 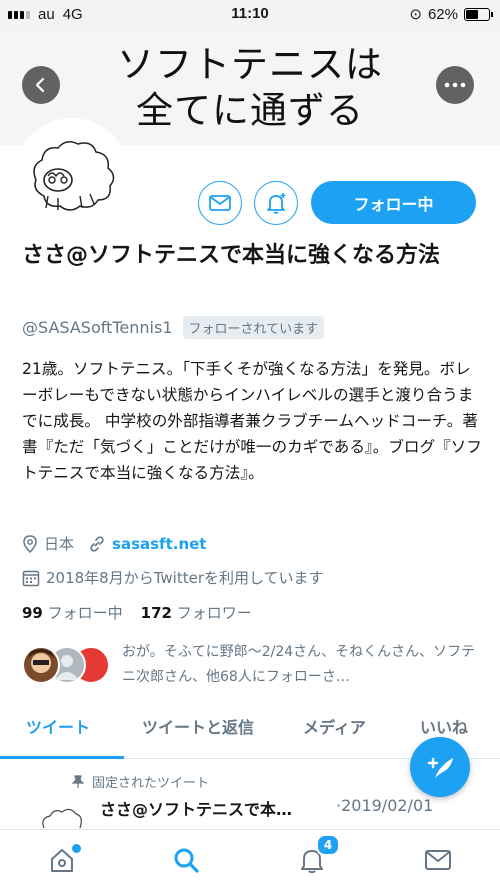 I want to click on search-icon, so click(x=186, y=860).